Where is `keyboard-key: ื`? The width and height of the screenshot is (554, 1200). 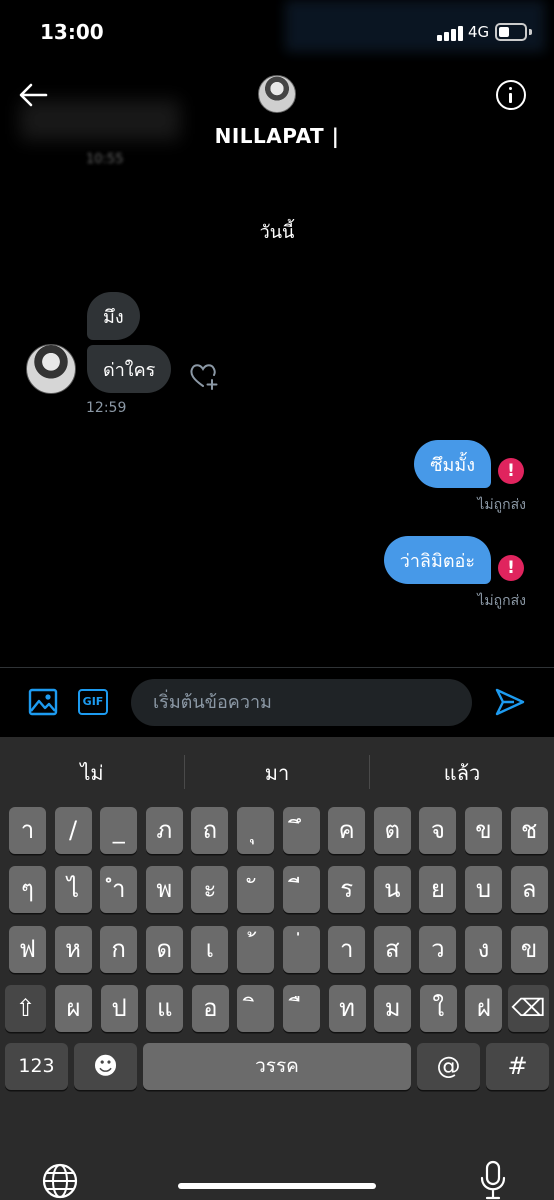 keyboard-key: ื is located at coordinates (301, 1008).